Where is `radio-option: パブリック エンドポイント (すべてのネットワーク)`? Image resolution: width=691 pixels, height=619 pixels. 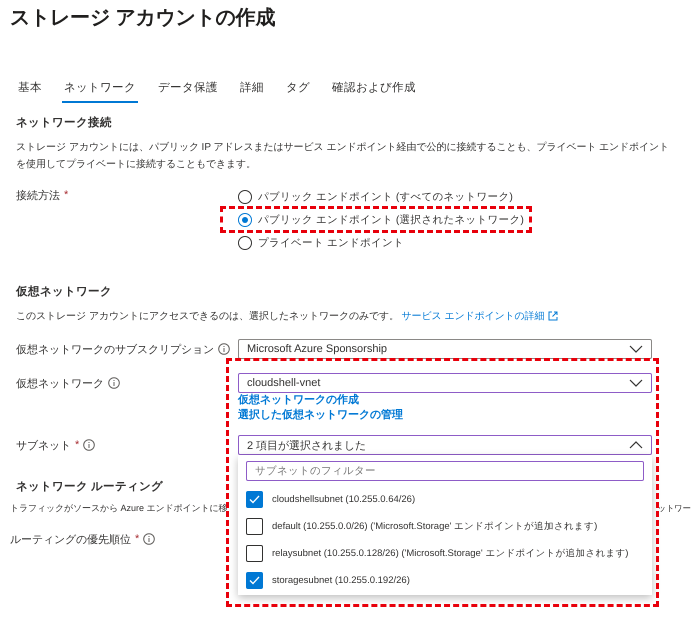 radio-option: パブリック エンドポイント (すべてのネットワーク) is located at coordinates (375, 196).